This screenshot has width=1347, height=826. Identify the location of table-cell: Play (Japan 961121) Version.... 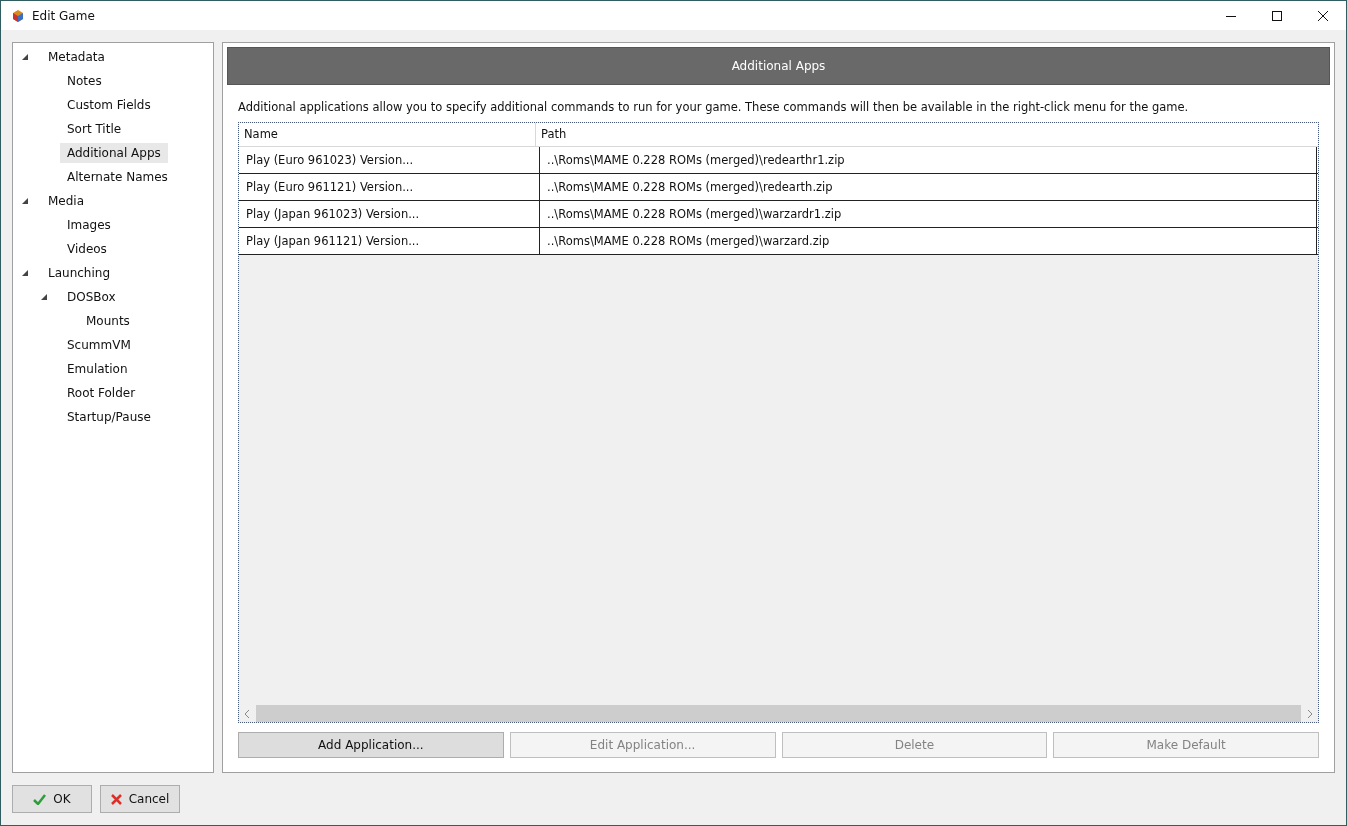
(389, 241).